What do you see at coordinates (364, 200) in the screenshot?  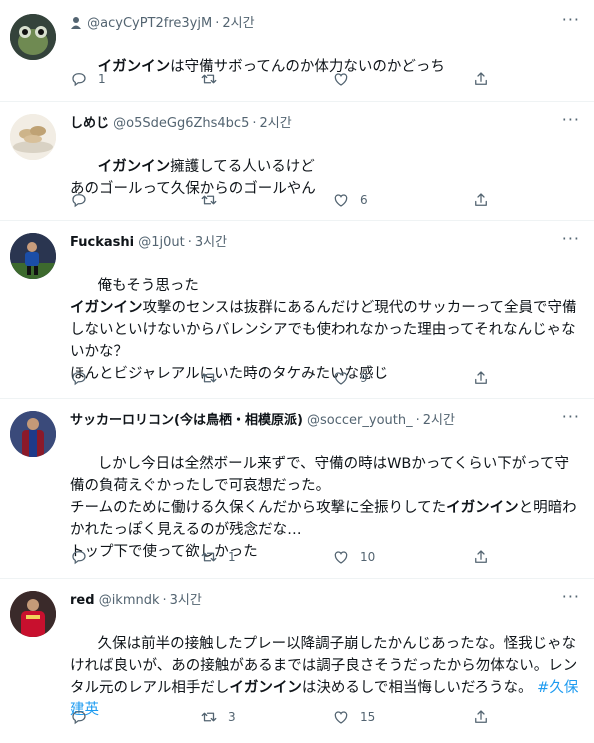 I see `like-count: 6` at bounding box center [364, 200].